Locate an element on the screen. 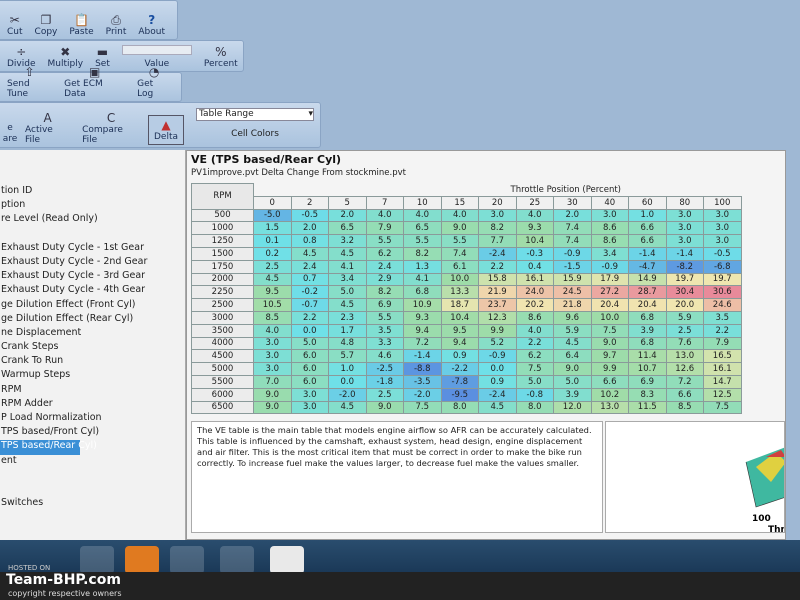 This screenshot has width=800, height=600. table-cell: 7.5 is located at coordinates (534, 369).